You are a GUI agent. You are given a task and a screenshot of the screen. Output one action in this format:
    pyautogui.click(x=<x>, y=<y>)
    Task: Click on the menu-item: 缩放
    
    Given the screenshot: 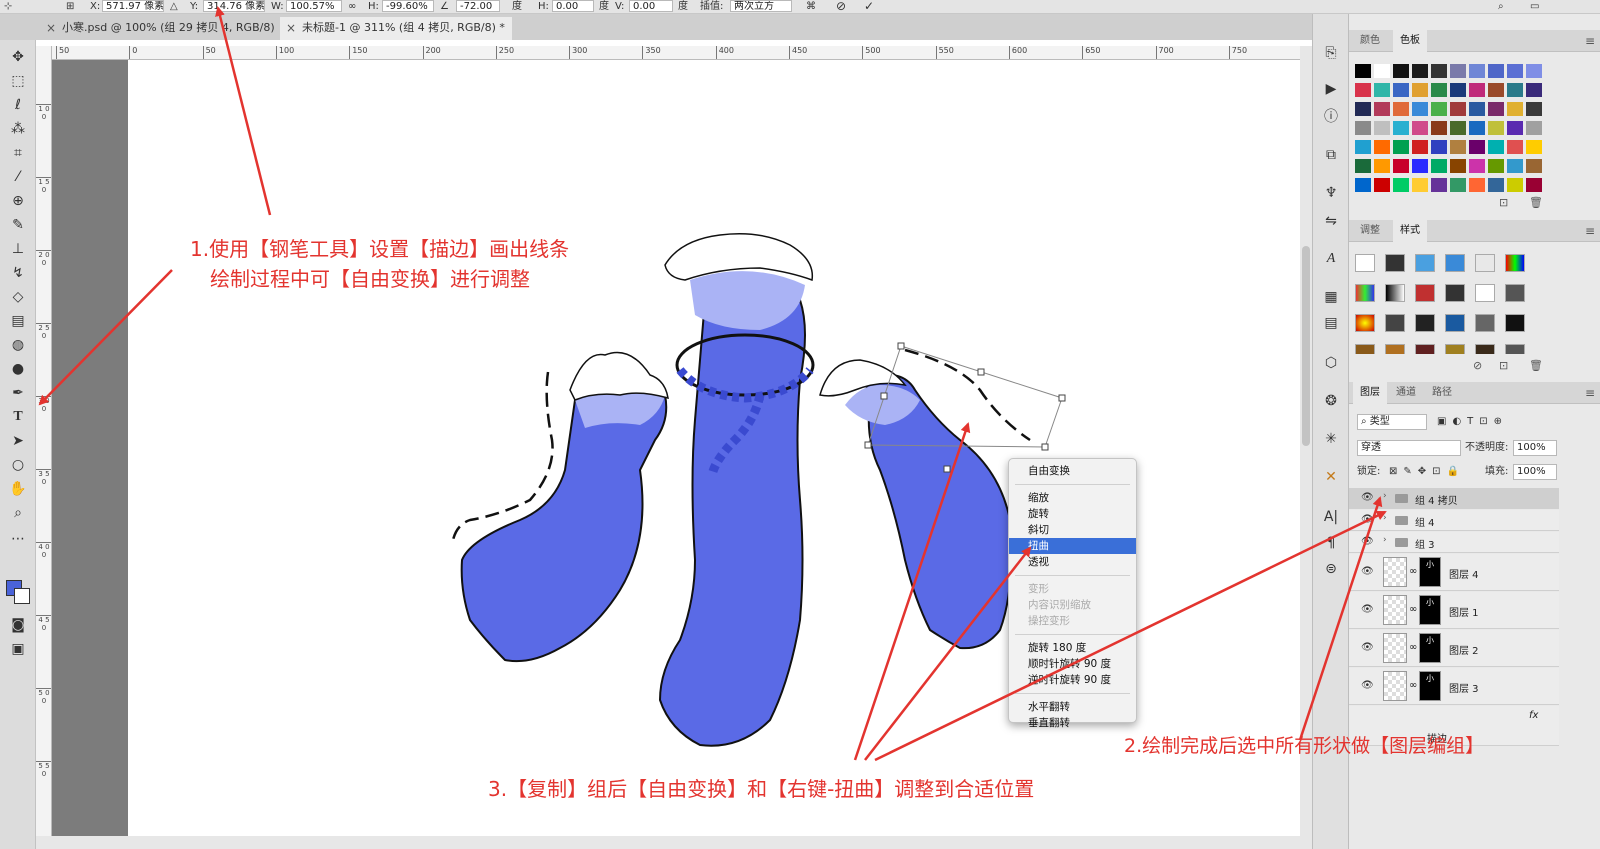 What is the action you would take?
    pyautogui.click(x=1072, y=498)
    